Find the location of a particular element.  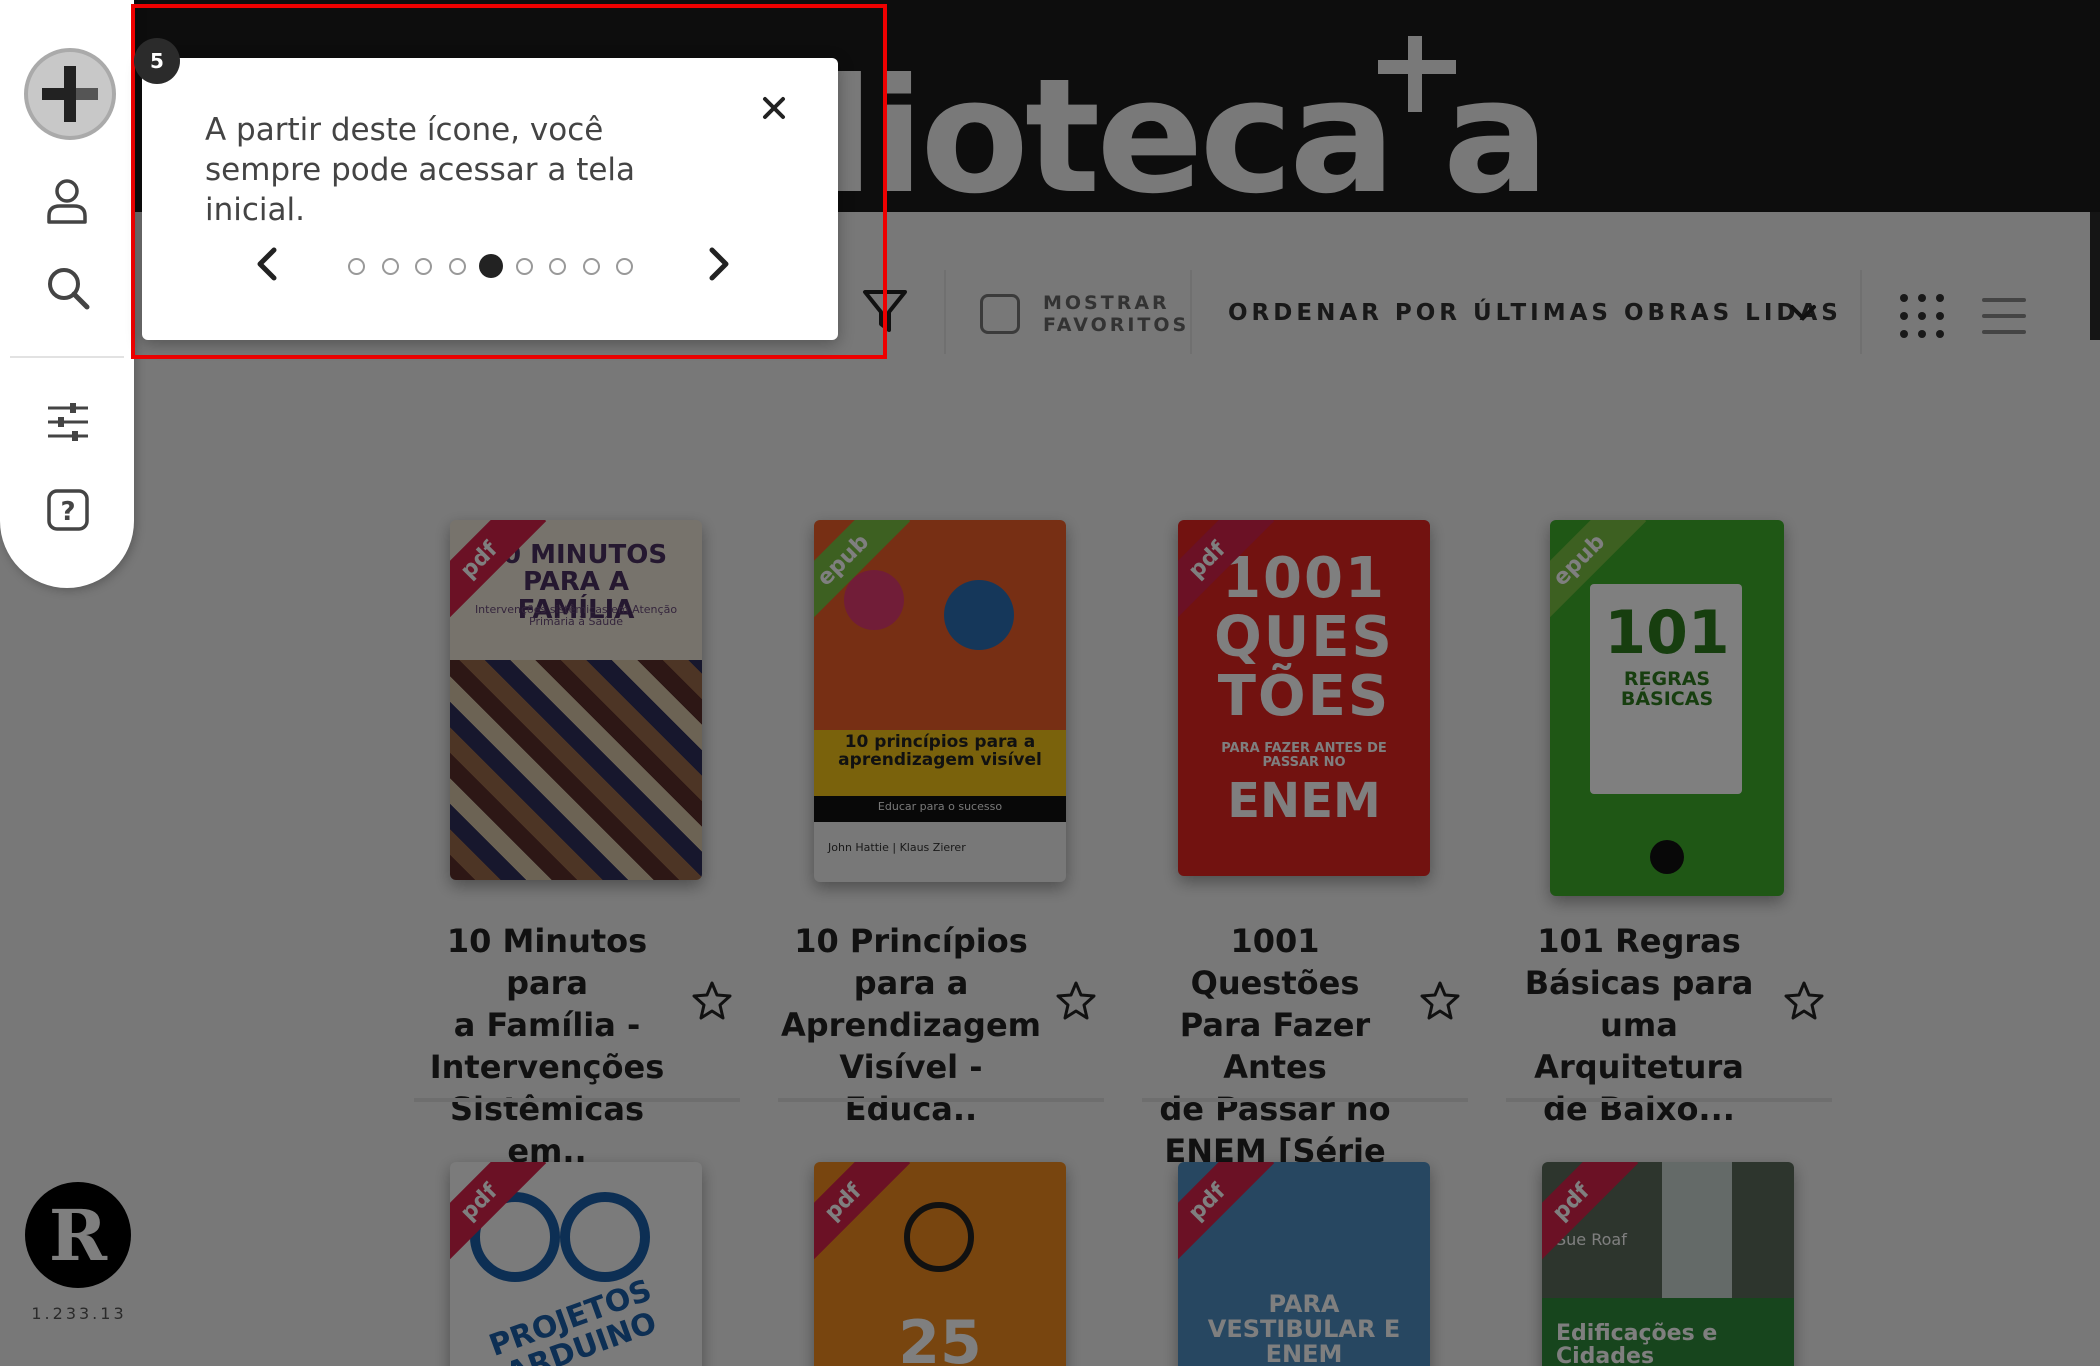

close-icon is located at coordinates (774, 108).